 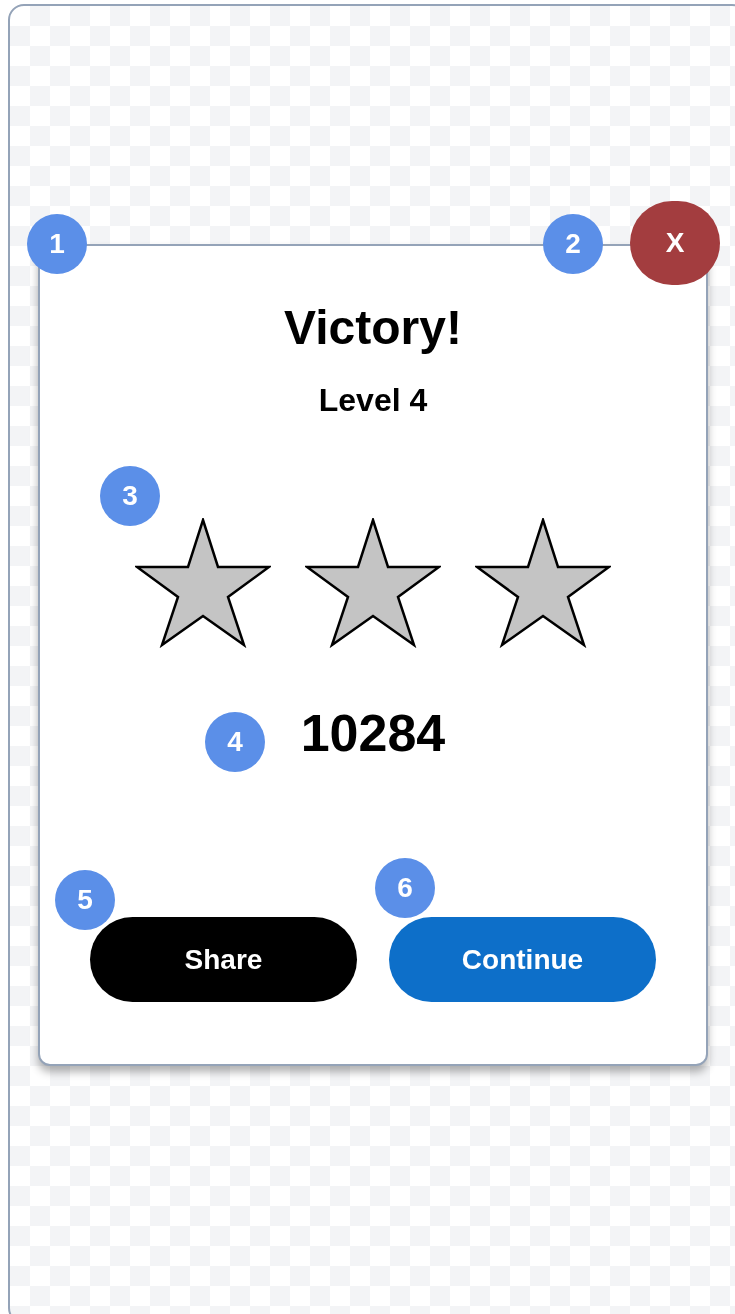 I want to click on level-label: Level 4, so click(x=373, y=400).